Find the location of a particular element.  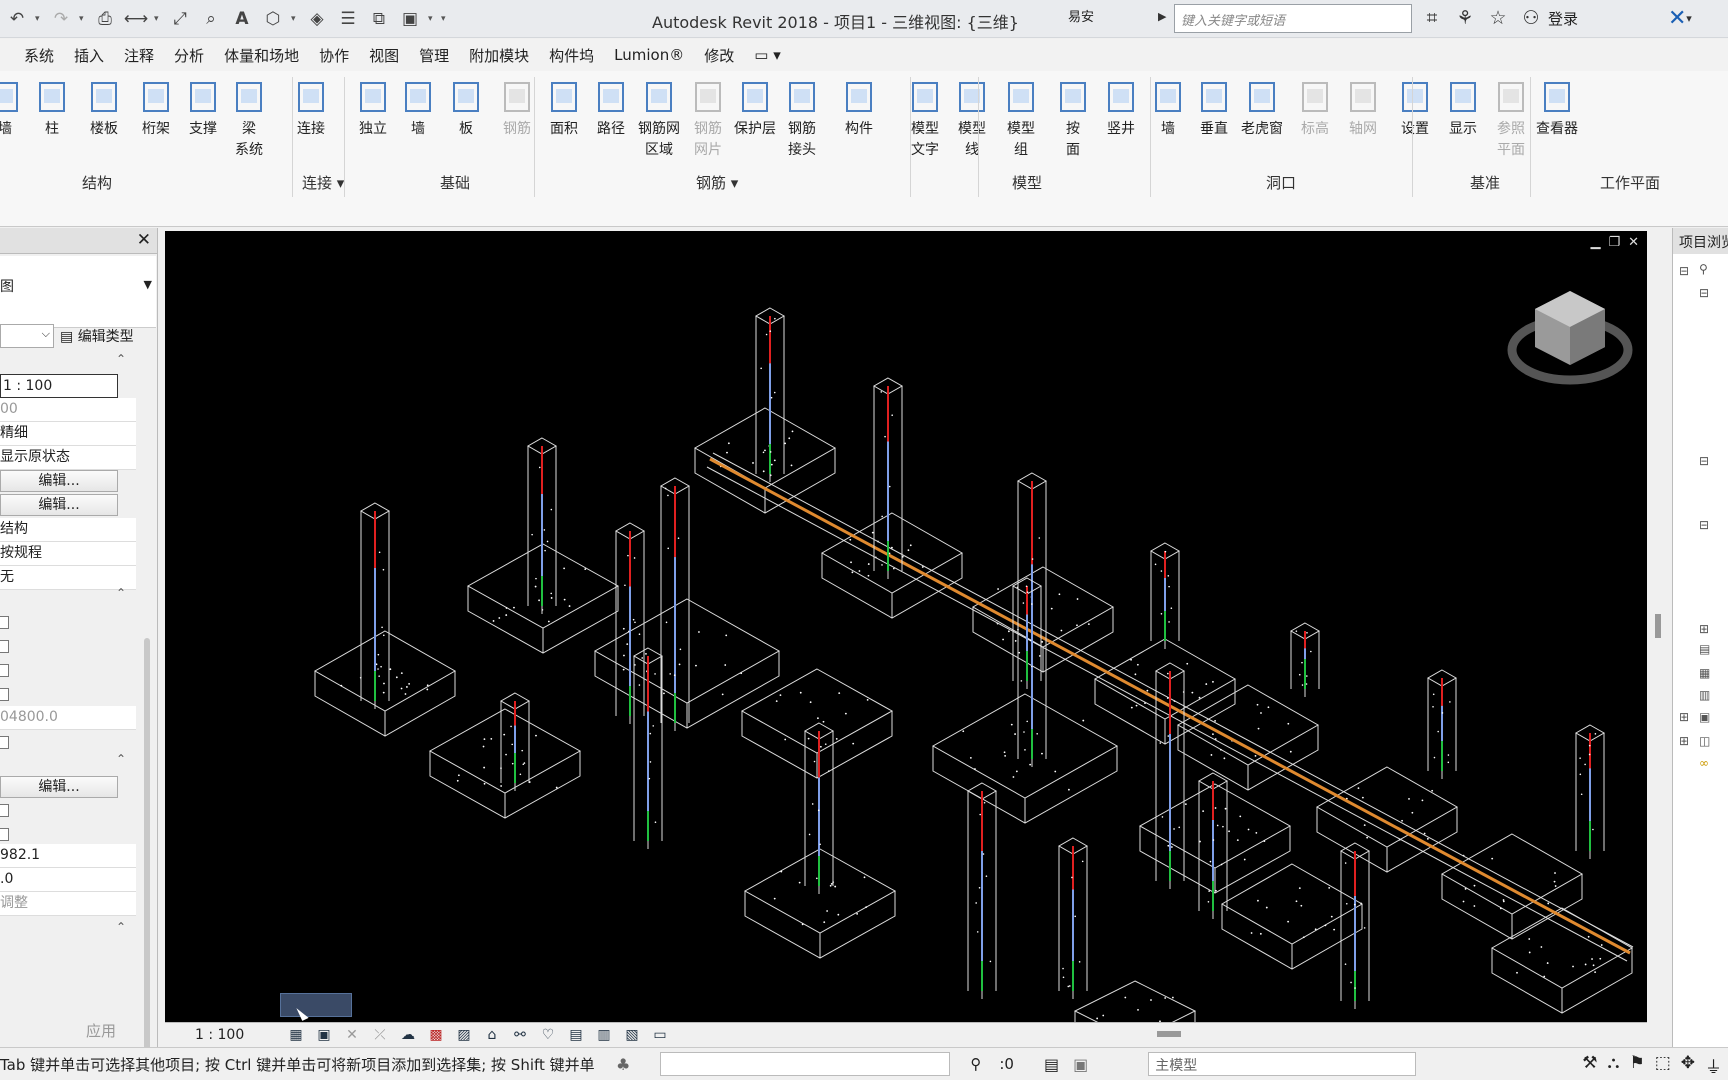

viewer-button: 查看器 is located at coordinates (1557, 107).